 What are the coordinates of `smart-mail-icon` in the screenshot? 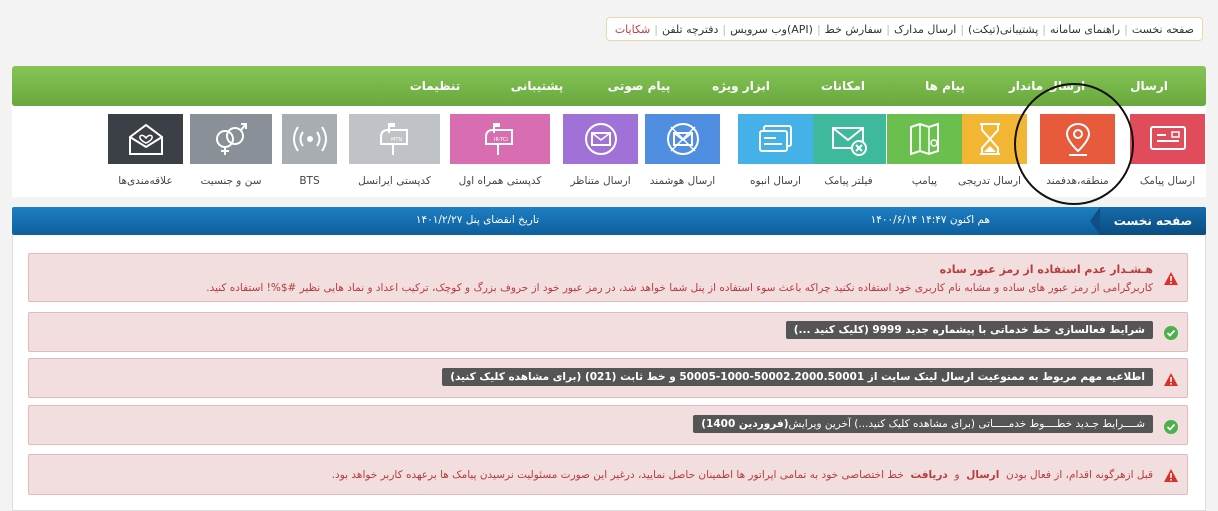 It's located at (682, 139).